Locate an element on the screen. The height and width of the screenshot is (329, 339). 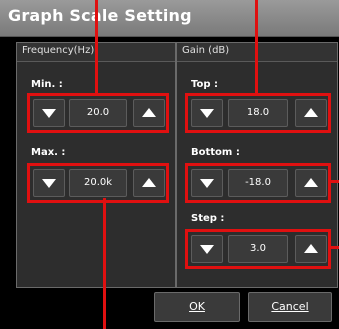
step-spinner: 3.0 is located at coordinates (258, 249).